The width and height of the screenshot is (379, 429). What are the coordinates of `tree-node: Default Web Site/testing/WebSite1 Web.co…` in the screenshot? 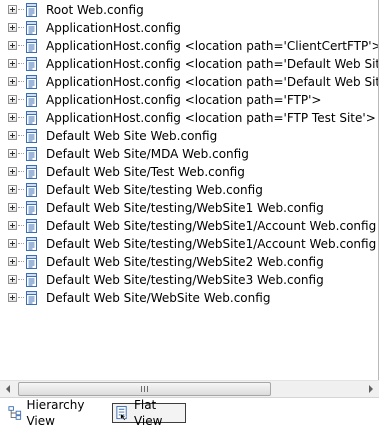 It's located at (189, 208).